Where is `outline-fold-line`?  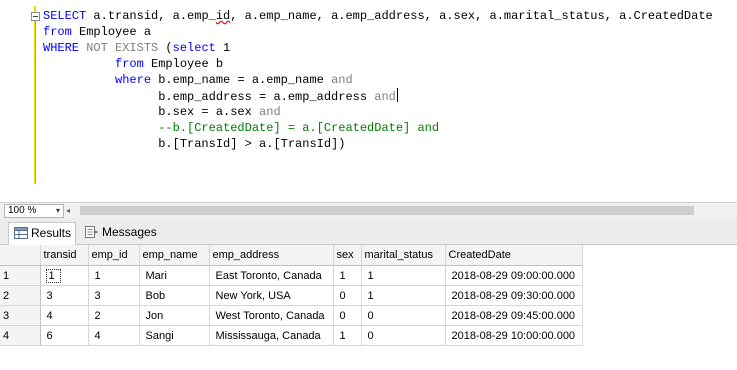 outline-fold-line is located at coordinates (35, 102).